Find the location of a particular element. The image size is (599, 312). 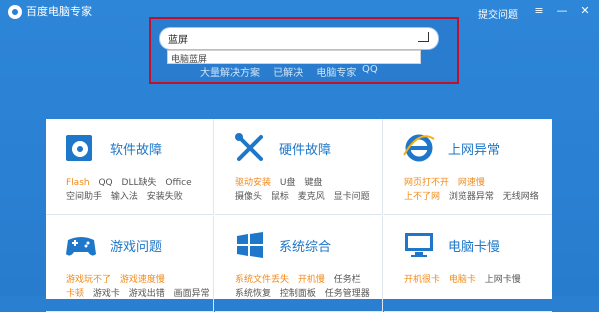

card-row: 系统文件丢失 开机慢 任务栏 is located at coordinates (301, 278).